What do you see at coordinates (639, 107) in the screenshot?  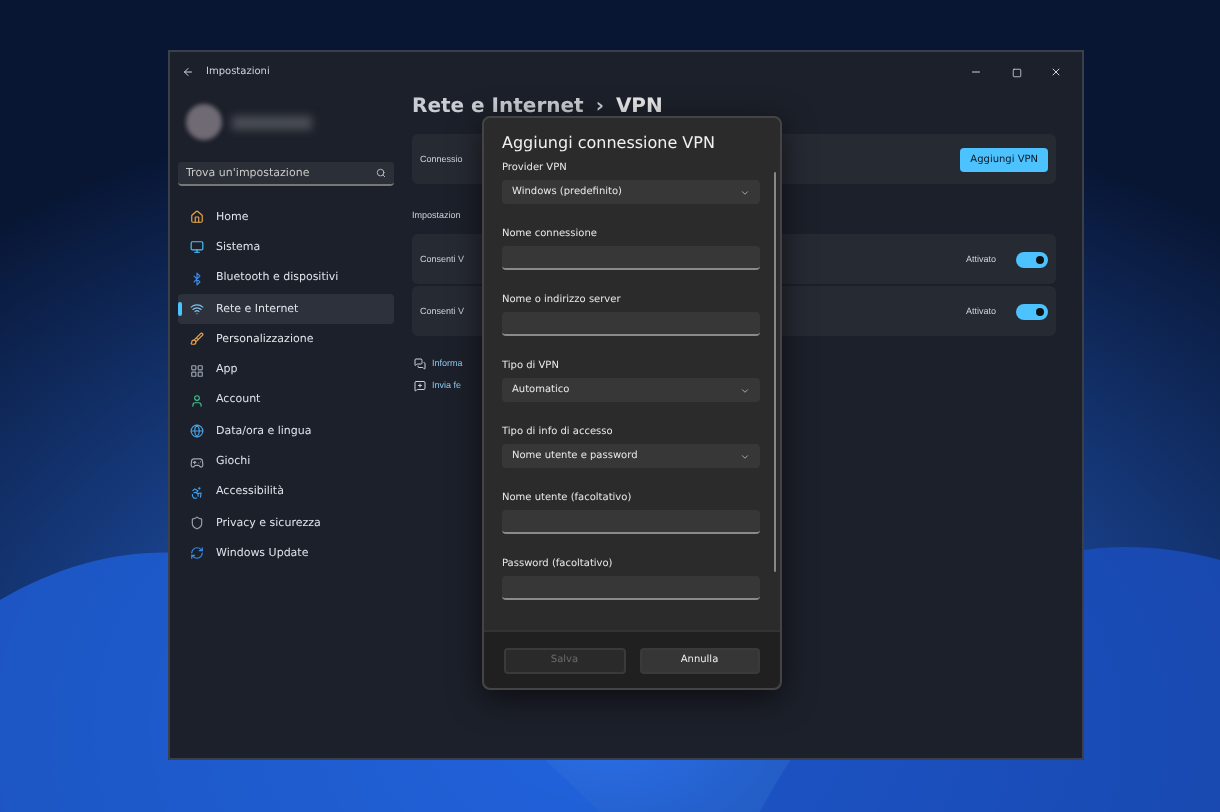 I see `page-title: VPN` at bounding box center [639, 107].